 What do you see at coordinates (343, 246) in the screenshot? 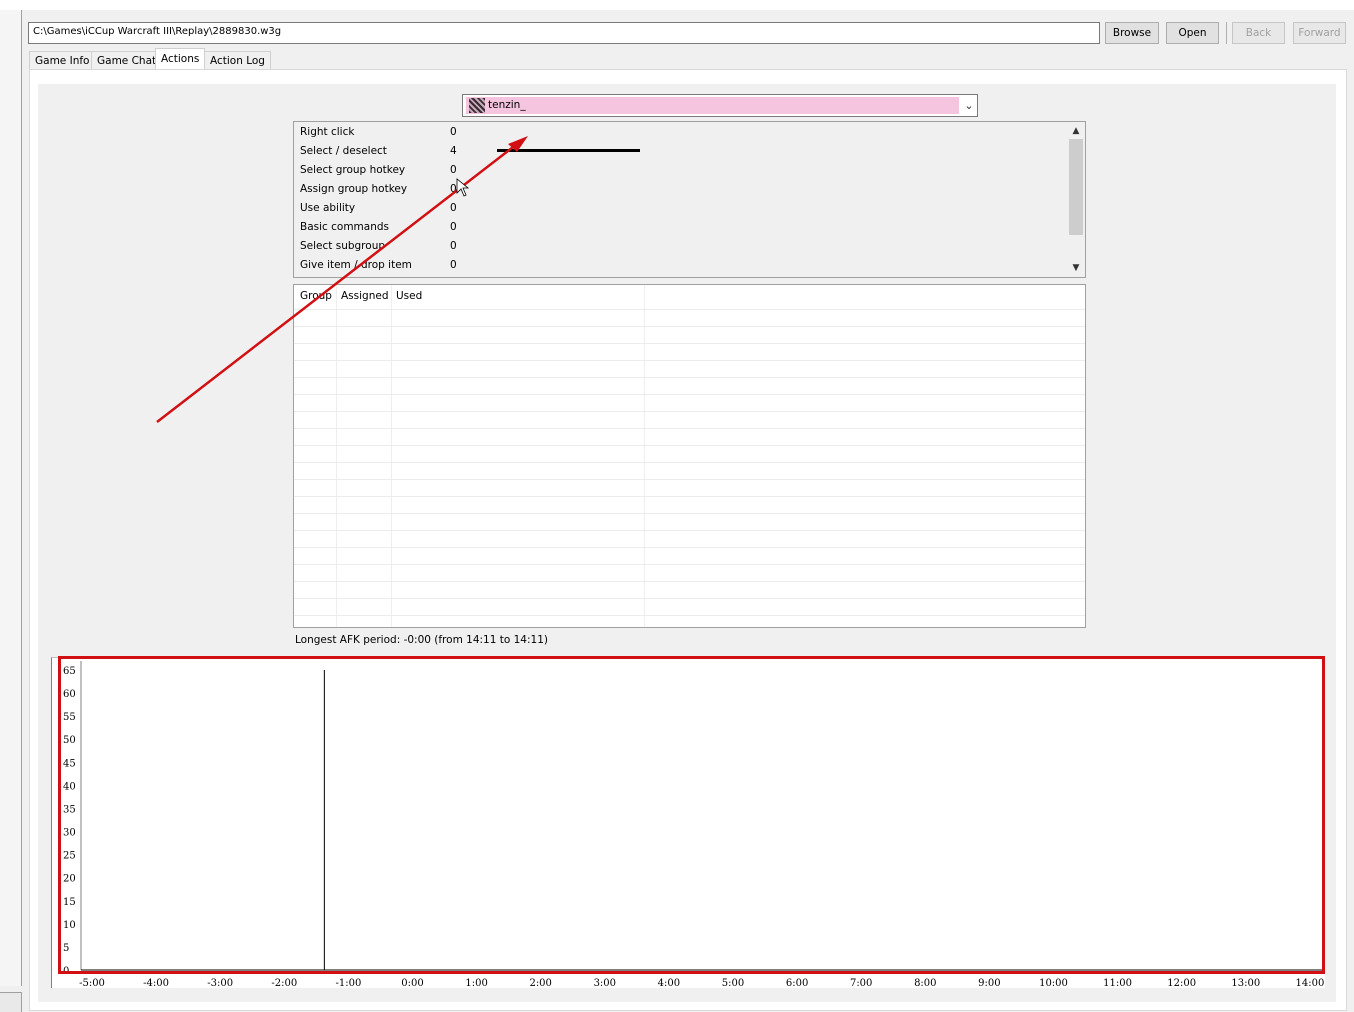
I see `action-label: Select subgroup` at bounding box center [343, 246].